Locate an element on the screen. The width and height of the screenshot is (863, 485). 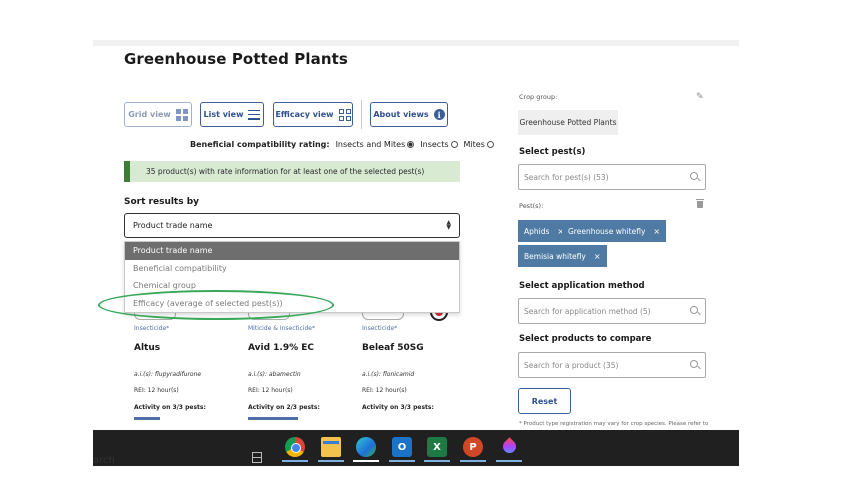
method-search-input: Search for application method (5) is located at coordinates (612, 311).